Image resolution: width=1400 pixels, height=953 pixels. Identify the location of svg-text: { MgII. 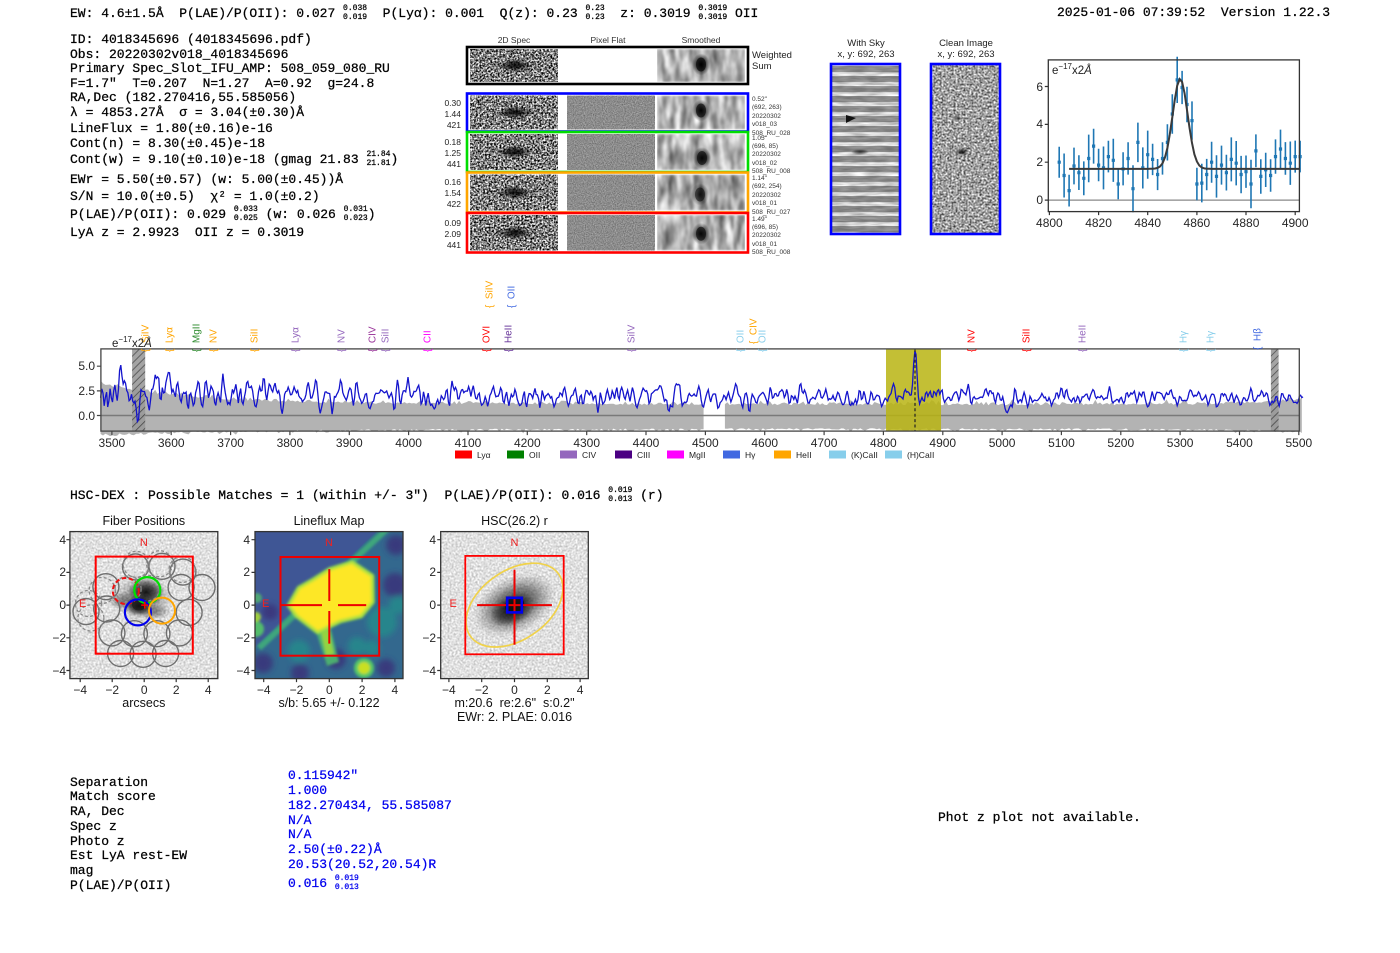
(197, 338).